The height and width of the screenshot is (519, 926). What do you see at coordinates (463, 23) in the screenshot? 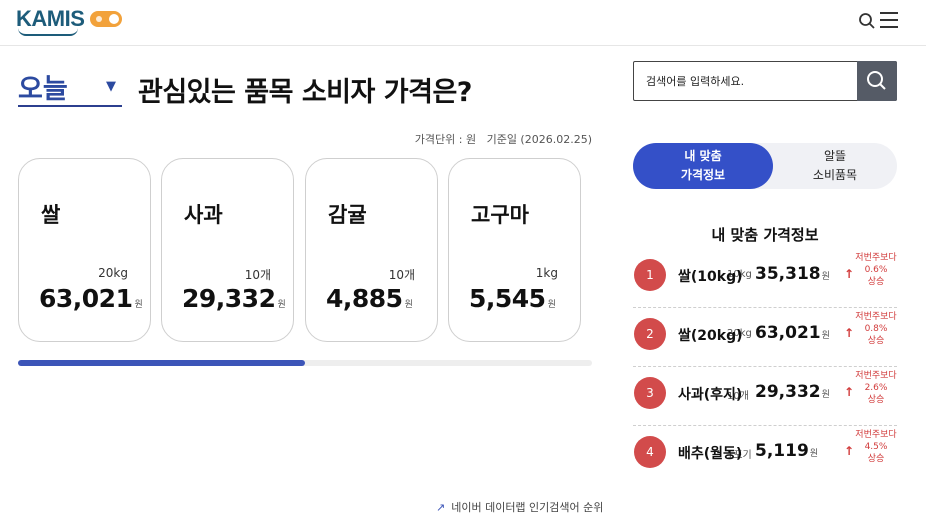
I see `site-header: KAMIS` at bounding box center [463, 23].